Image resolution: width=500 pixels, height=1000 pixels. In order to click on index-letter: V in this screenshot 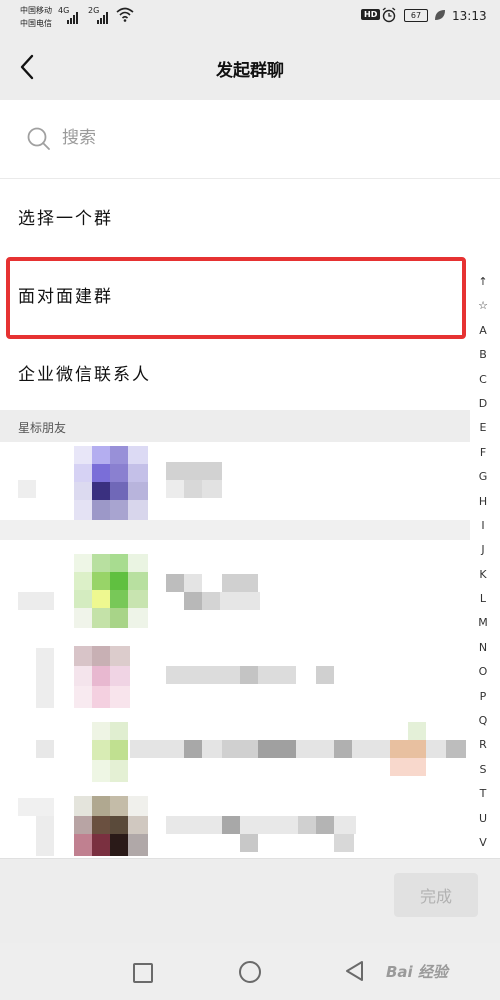, I will do `click(483, 843)`.